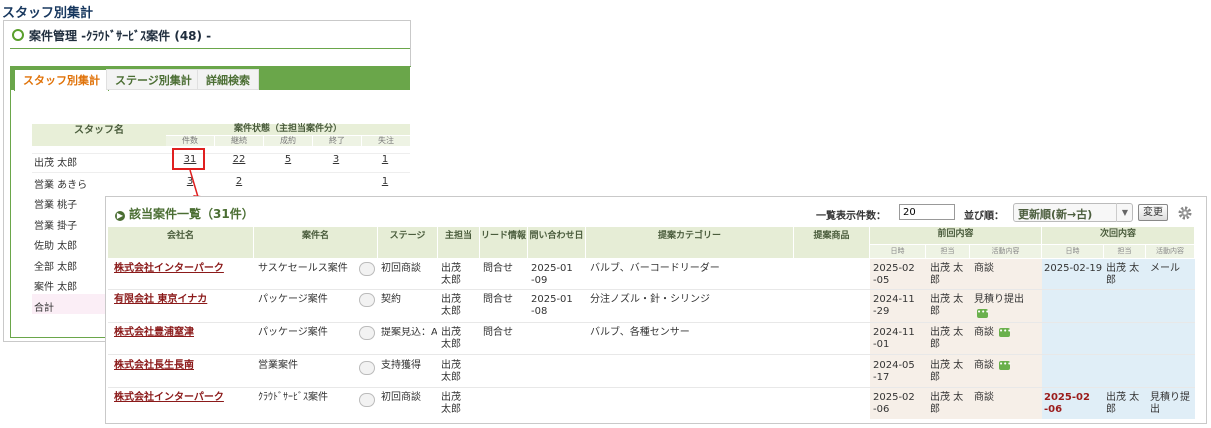  Describe the element at coordinates (650, 299) in the screenshot. I see `category: 分注ノズル・針・シリンジ` at that location.